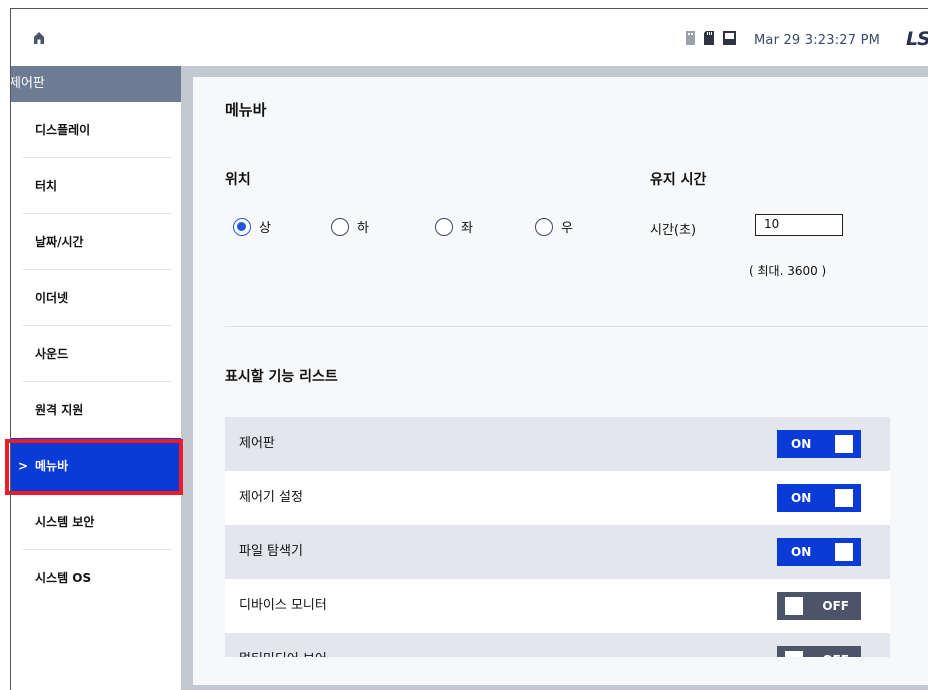  Describe the element at coordinates (567, 228) in the screenshot. I see `radio-label: 우` at that location.